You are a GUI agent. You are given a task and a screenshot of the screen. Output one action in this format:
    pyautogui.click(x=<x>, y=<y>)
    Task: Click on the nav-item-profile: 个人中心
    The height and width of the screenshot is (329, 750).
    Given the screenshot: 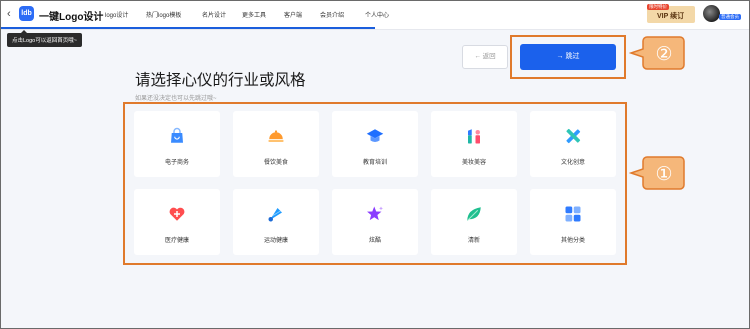 What is the action you would take?
    pyautogui.click(x=377, y=14)
    